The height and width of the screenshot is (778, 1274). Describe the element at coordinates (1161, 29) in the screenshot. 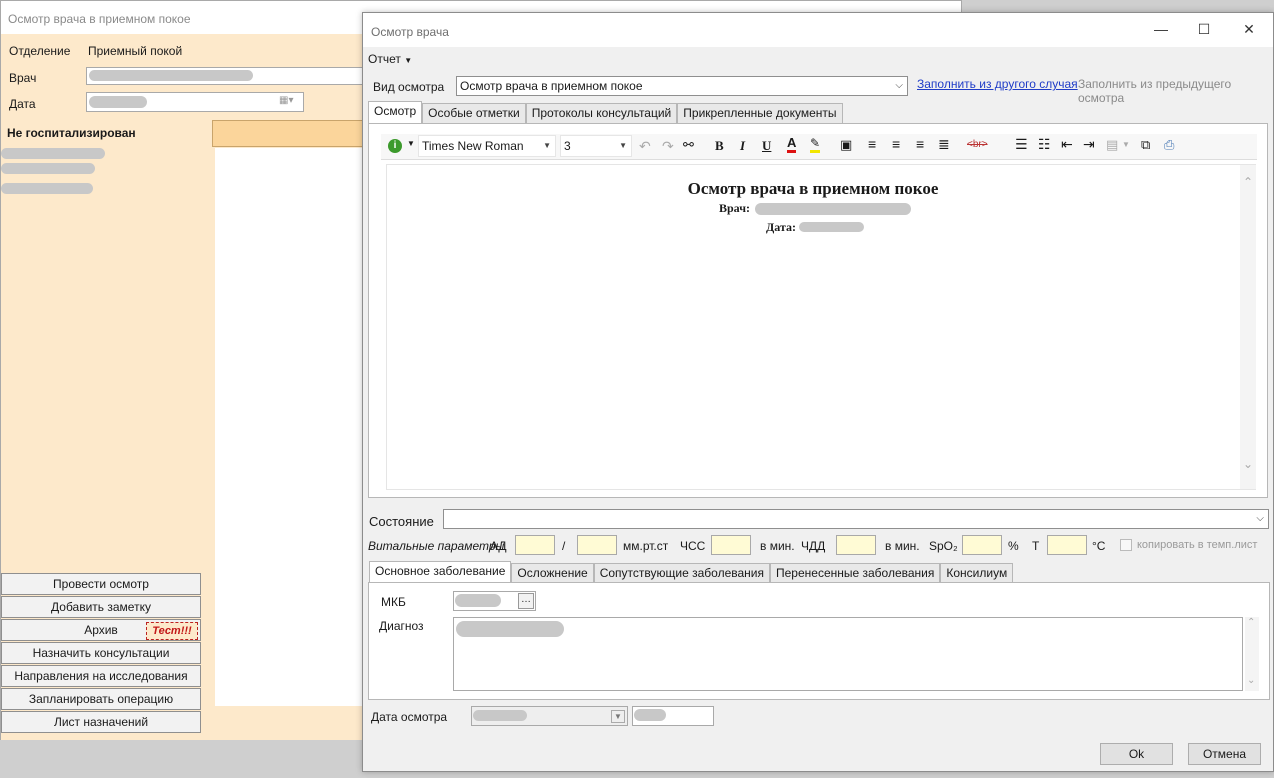

I see `minimize-icon: —` at that location.